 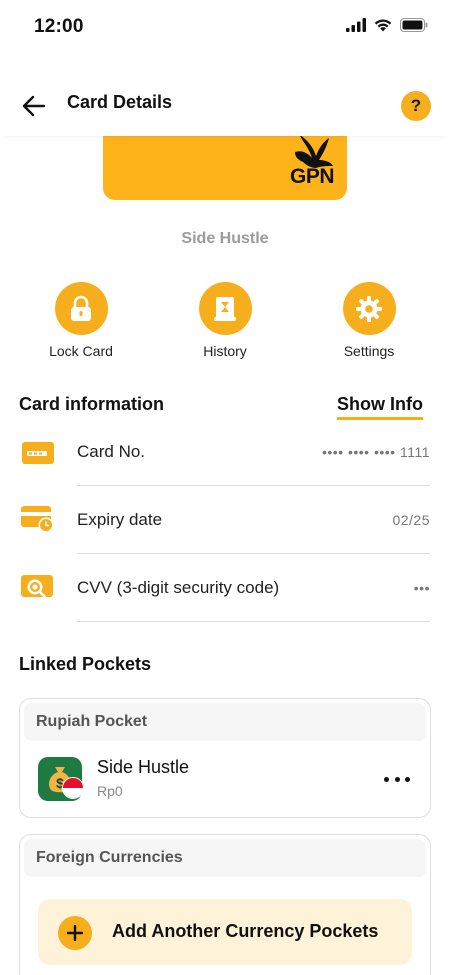 I want to click on cvv-value: •••, so click(x=421, y=588).